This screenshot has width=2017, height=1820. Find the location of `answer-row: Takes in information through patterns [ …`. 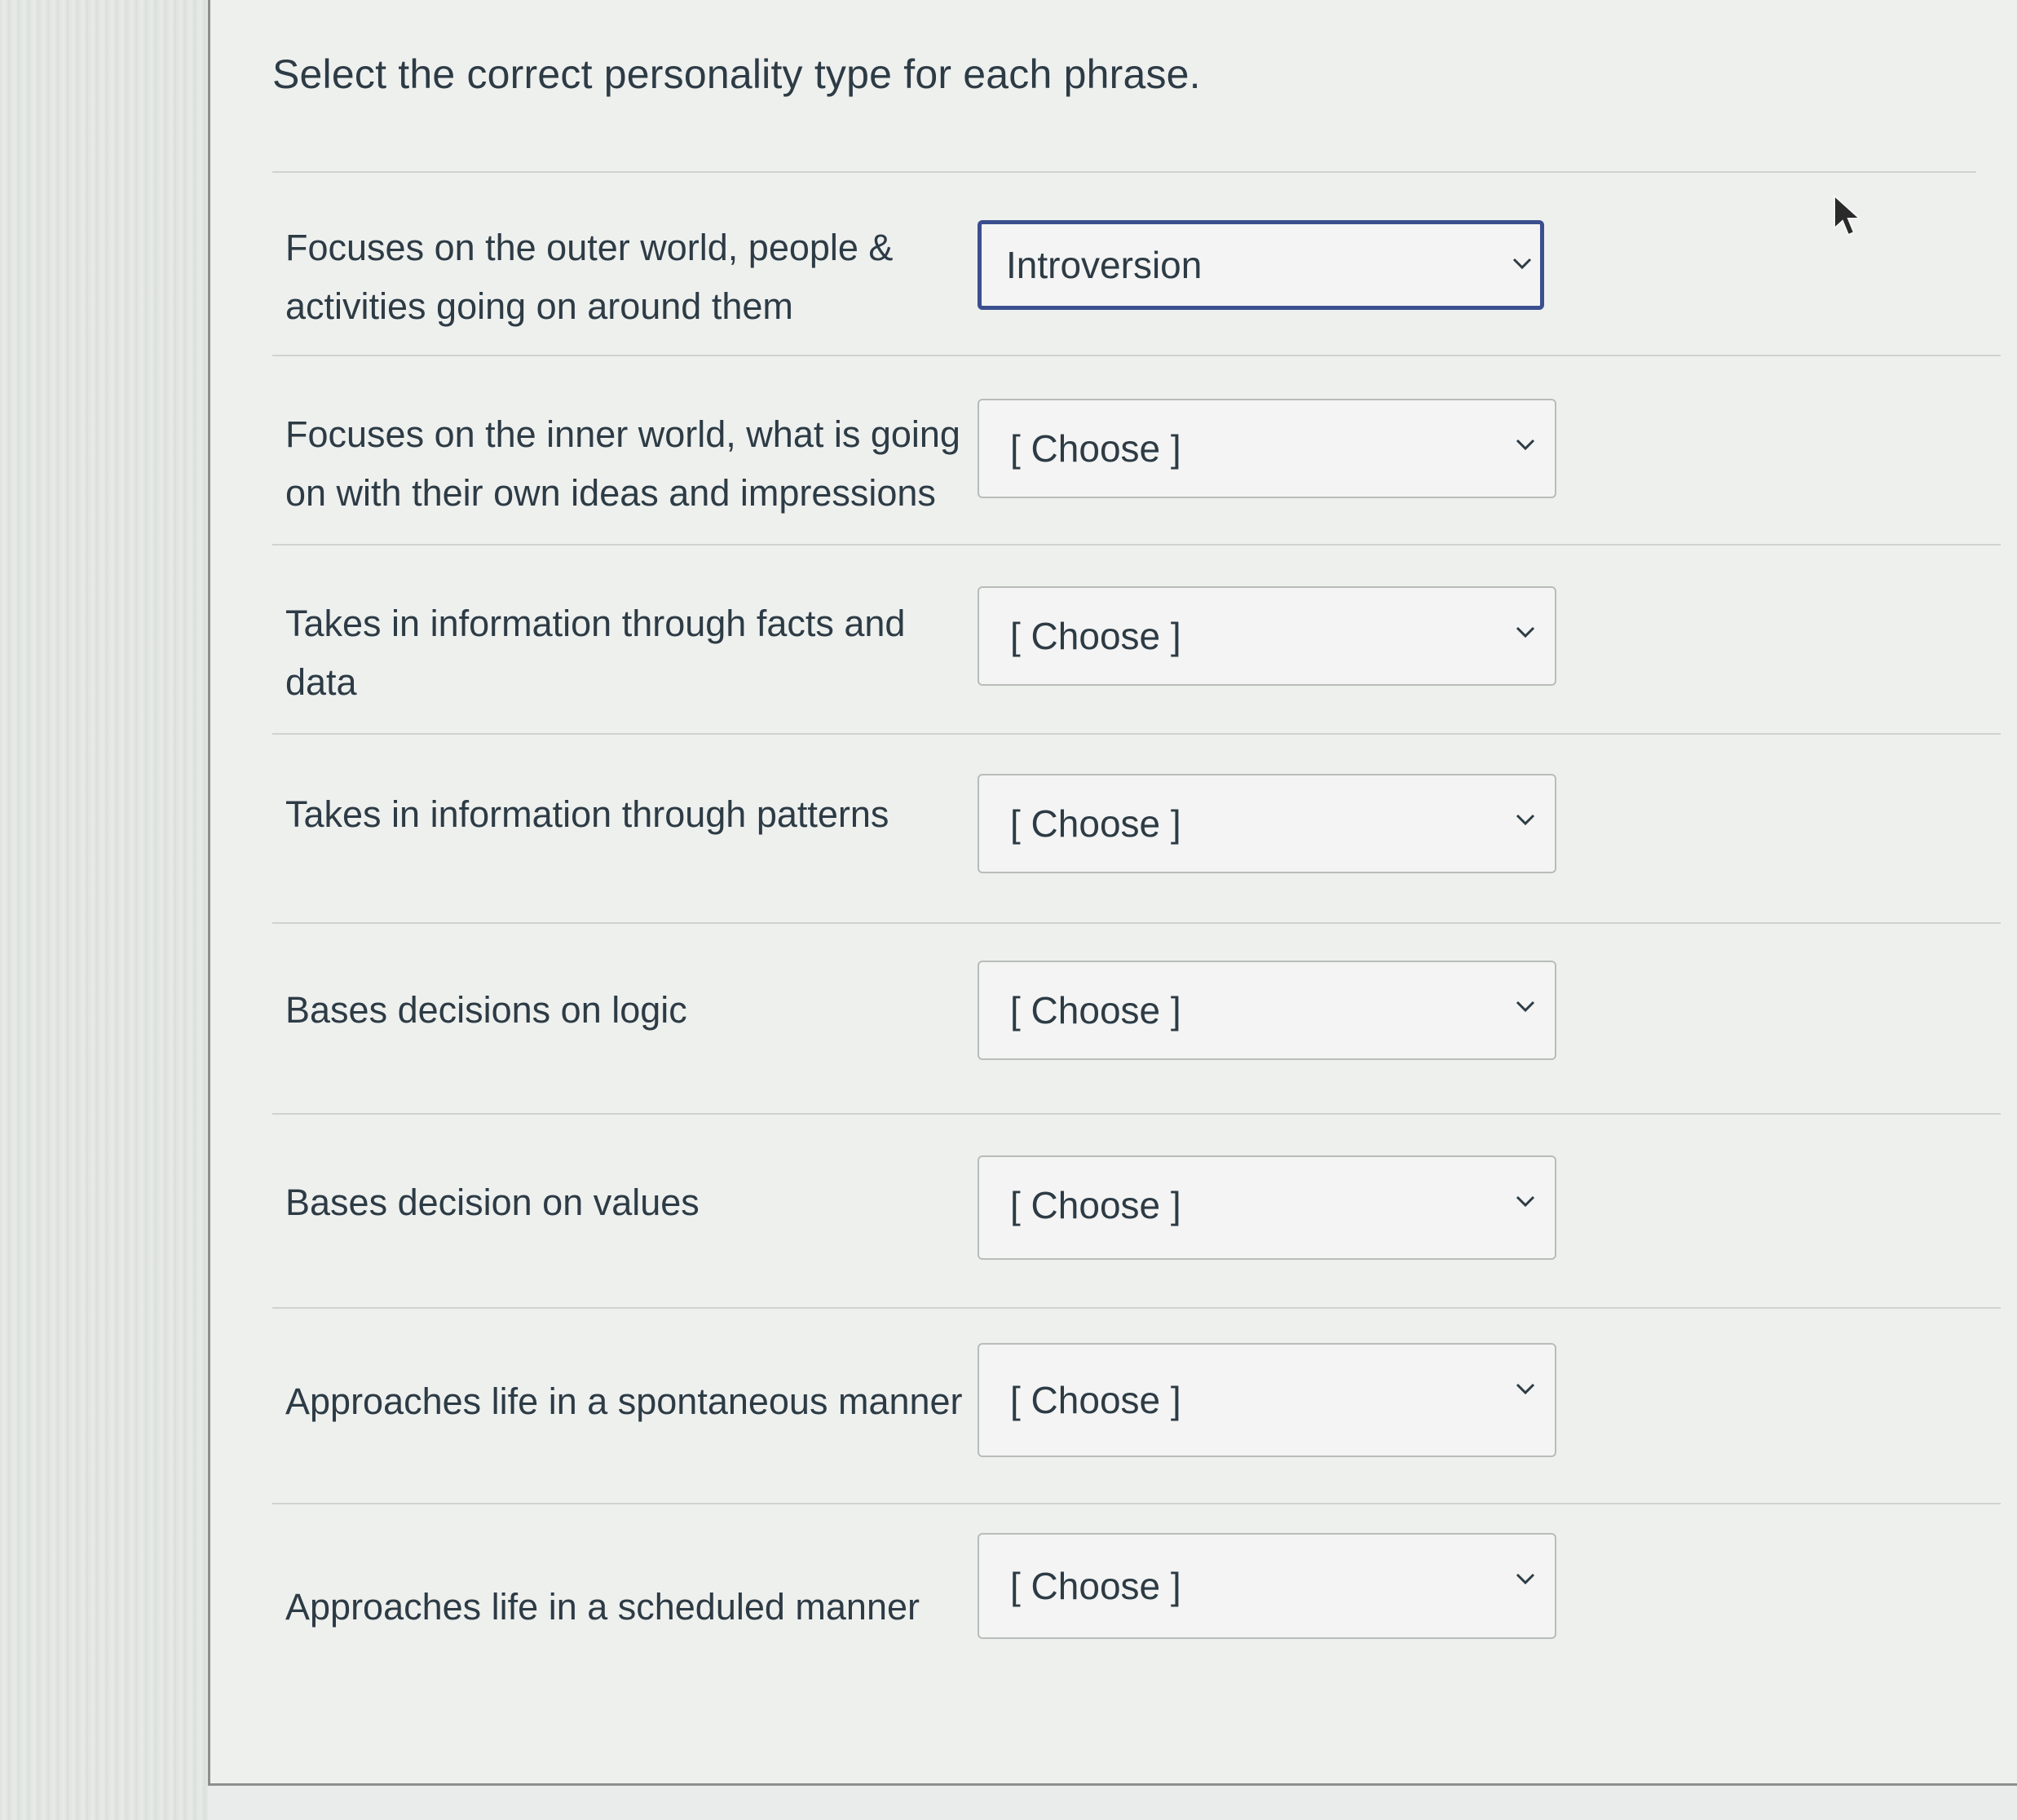

answer-row: Takes in information through patterns [ … is located at coordinates (1136, 829).